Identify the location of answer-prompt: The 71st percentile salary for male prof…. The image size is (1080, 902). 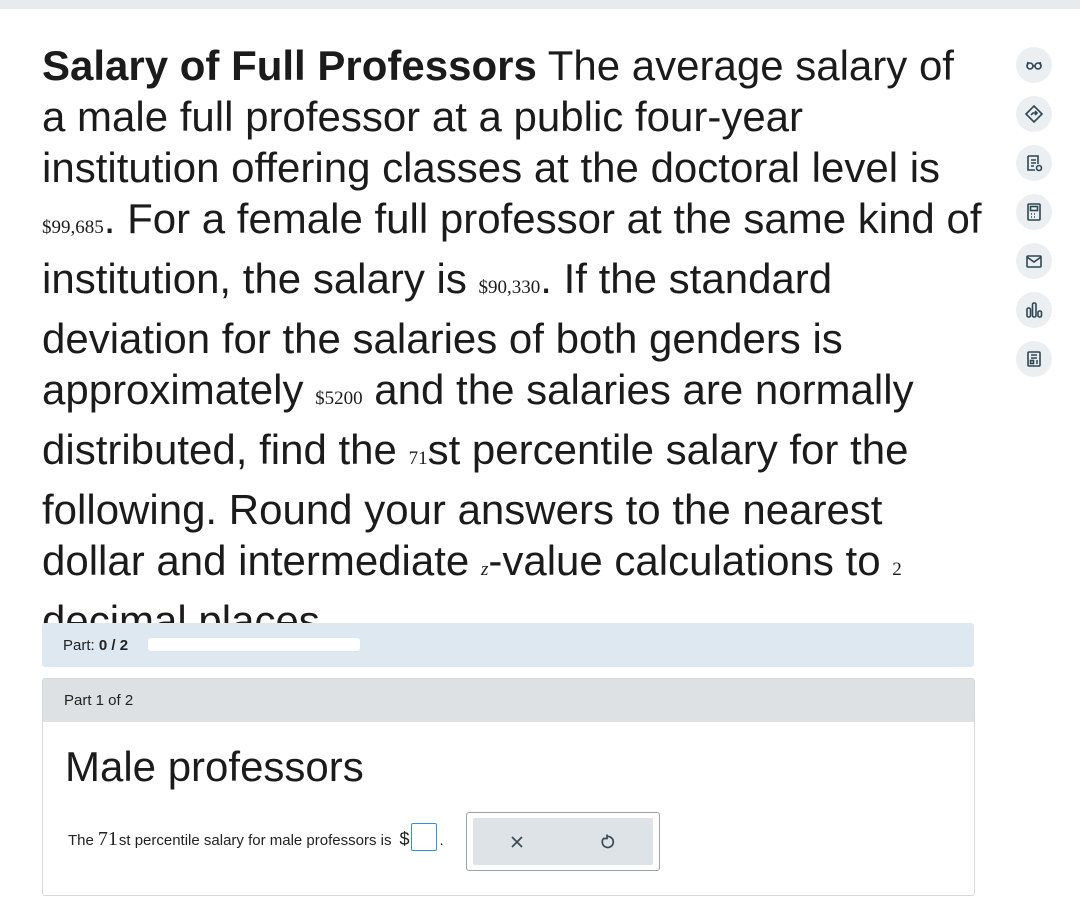
(256, 834).